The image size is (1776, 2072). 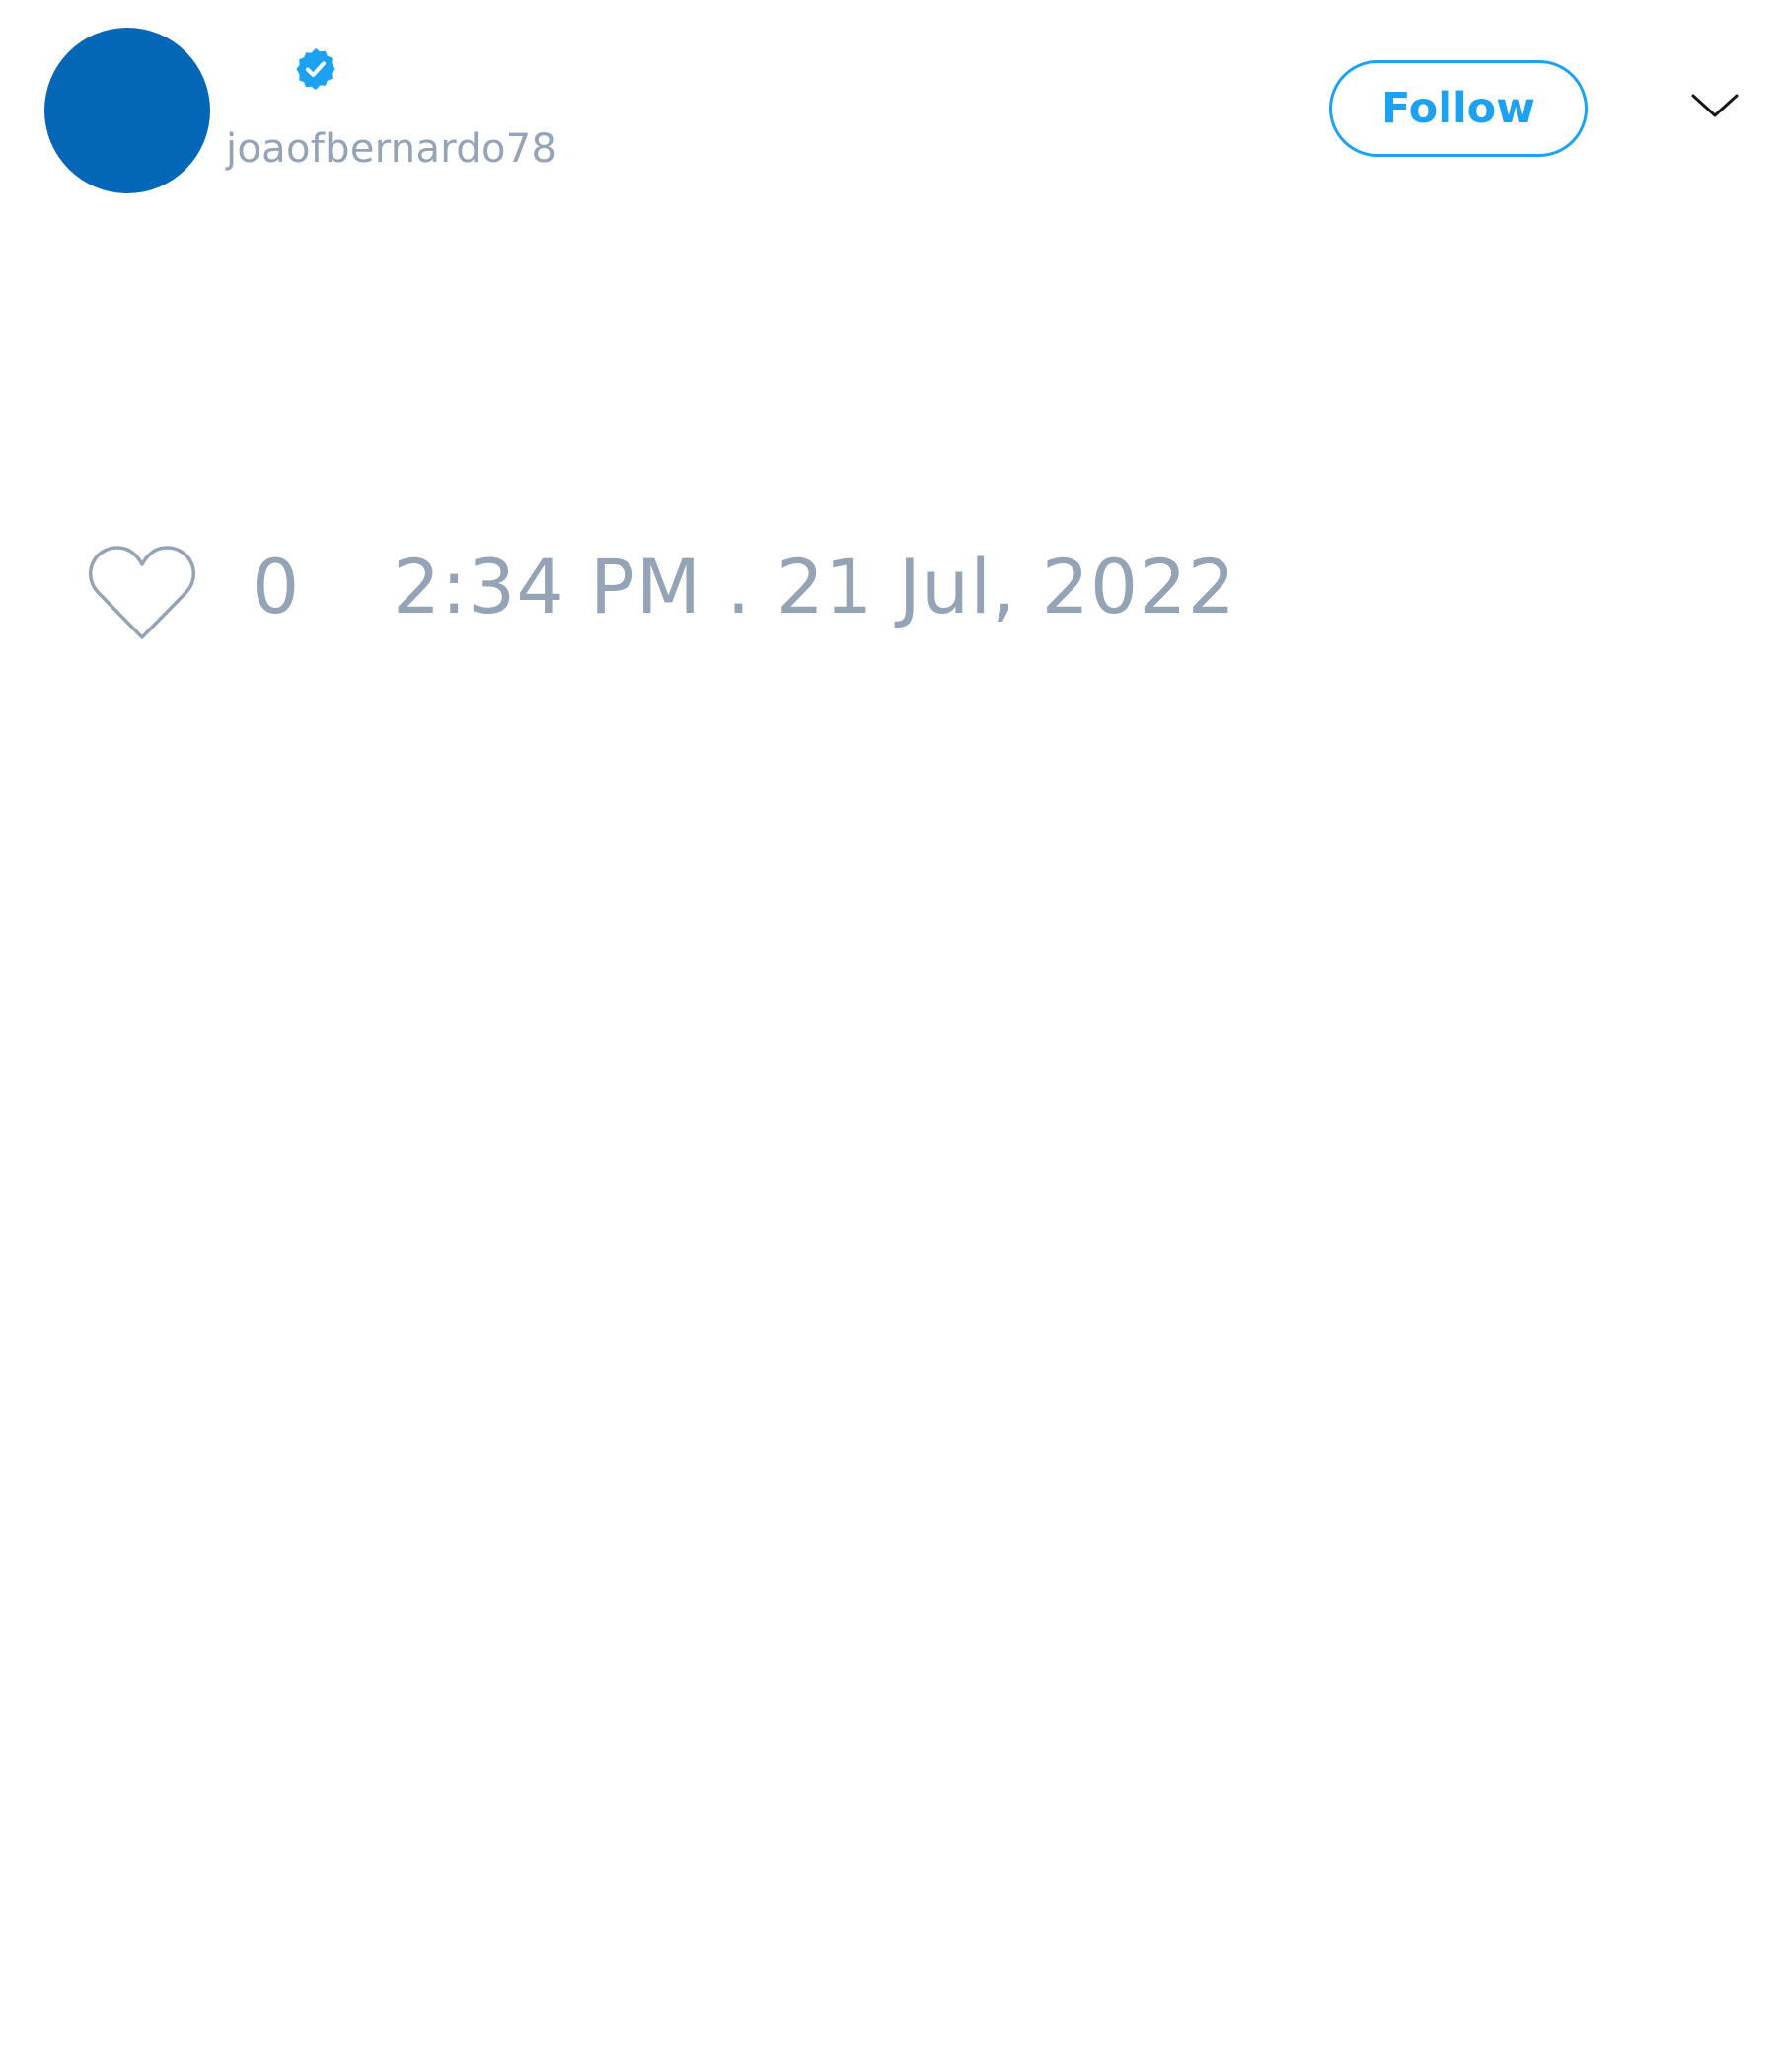 I want to click on chevron-down-icon, so click(x=1714, y=106).